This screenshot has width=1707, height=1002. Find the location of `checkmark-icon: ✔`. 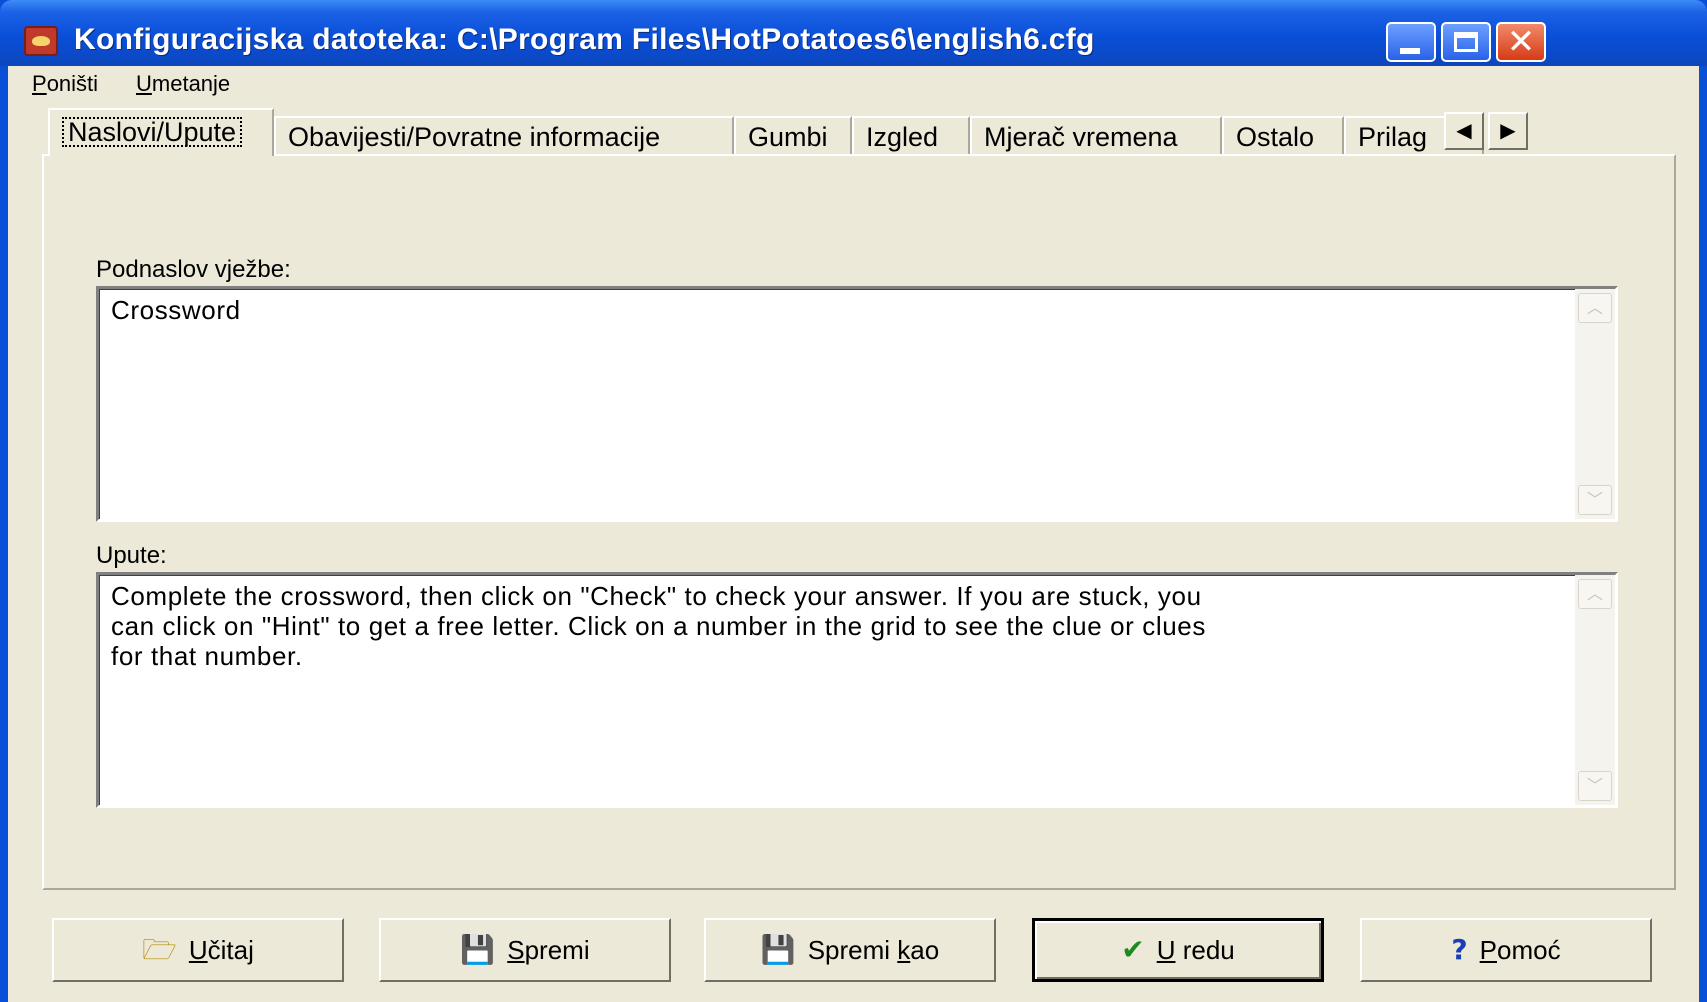

checkmark-icon: ✔ is located at coordinates (1133, 949).